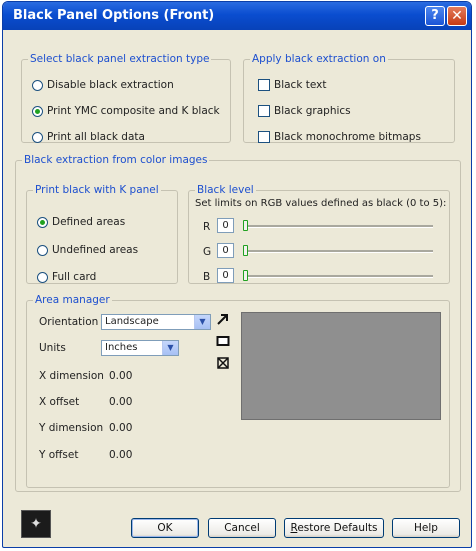 The width and height of the screenshot is (476, 551). I want to click on check-black-graphics: Black graphics, so click(304, 111).